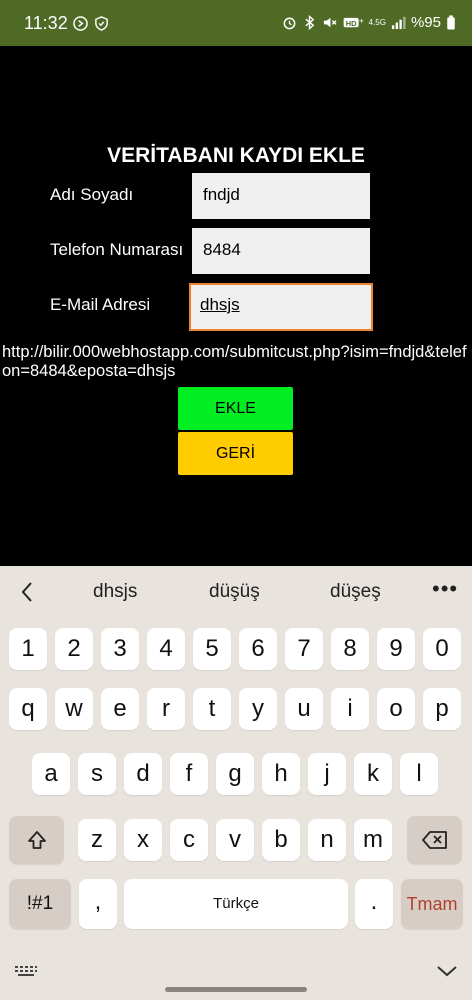 The image size is (472, 1000). I want to click on key-row-2-4: g, so click(235, 774).